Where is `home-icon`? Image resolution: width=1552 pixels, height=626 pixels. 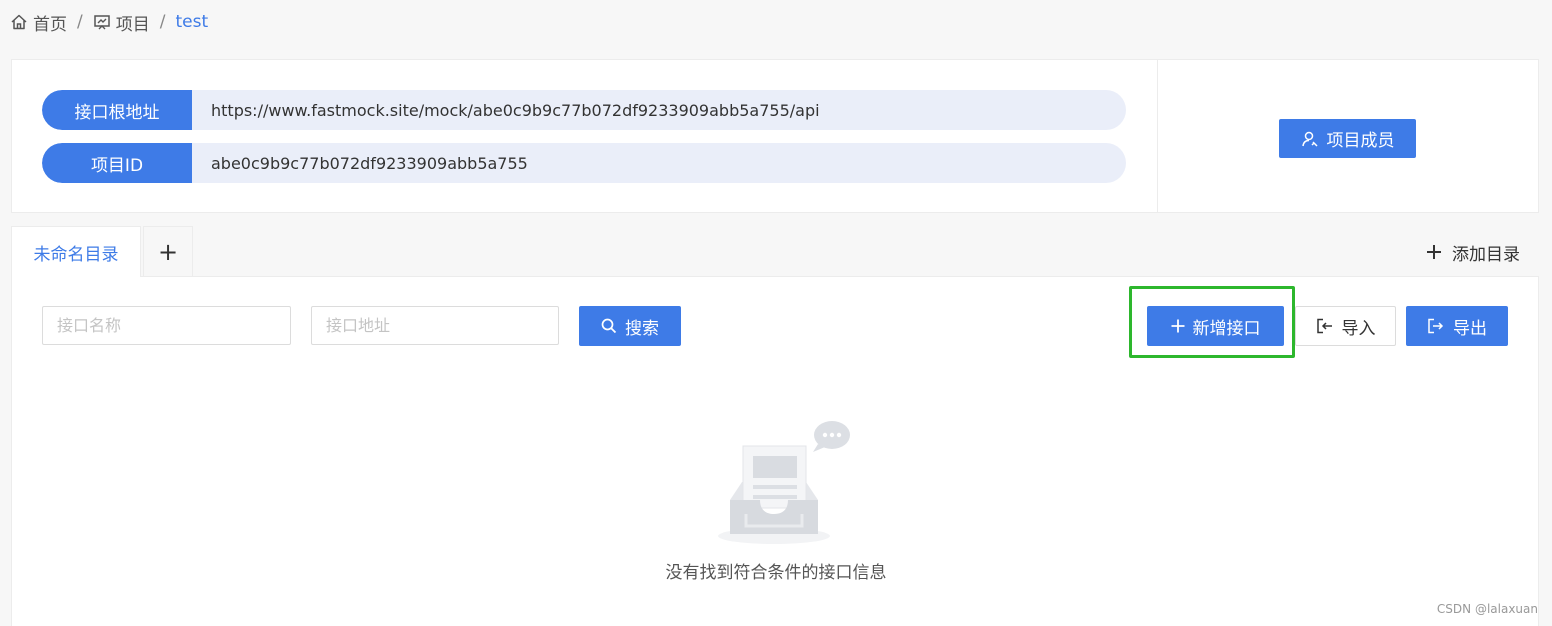 home-icon is located at coordinates (19, 22).